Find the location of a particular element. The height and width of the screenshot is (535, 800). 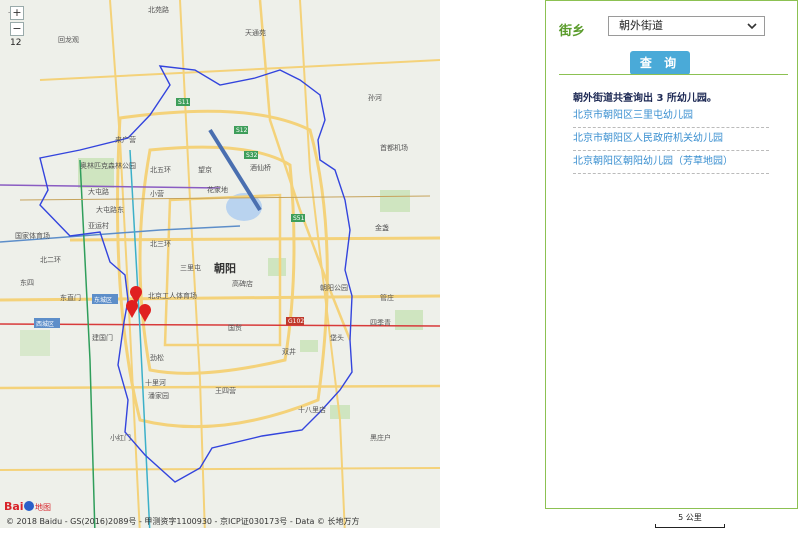

svg-text: 地图 is located at coordinates (43, 507).